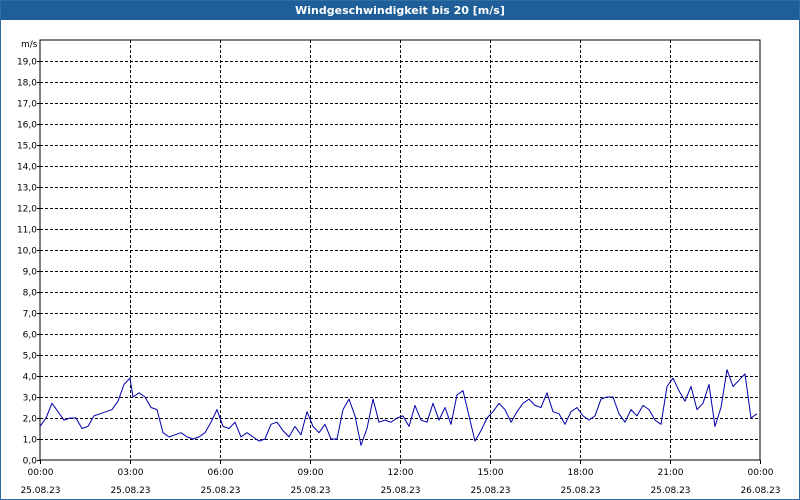 The width and height of the screenshot is (800, 500). What do you see at coordinates (27, 231) in the screenshot?
I see `y-tick-label: 11,0` at bounding box center [27, 231].